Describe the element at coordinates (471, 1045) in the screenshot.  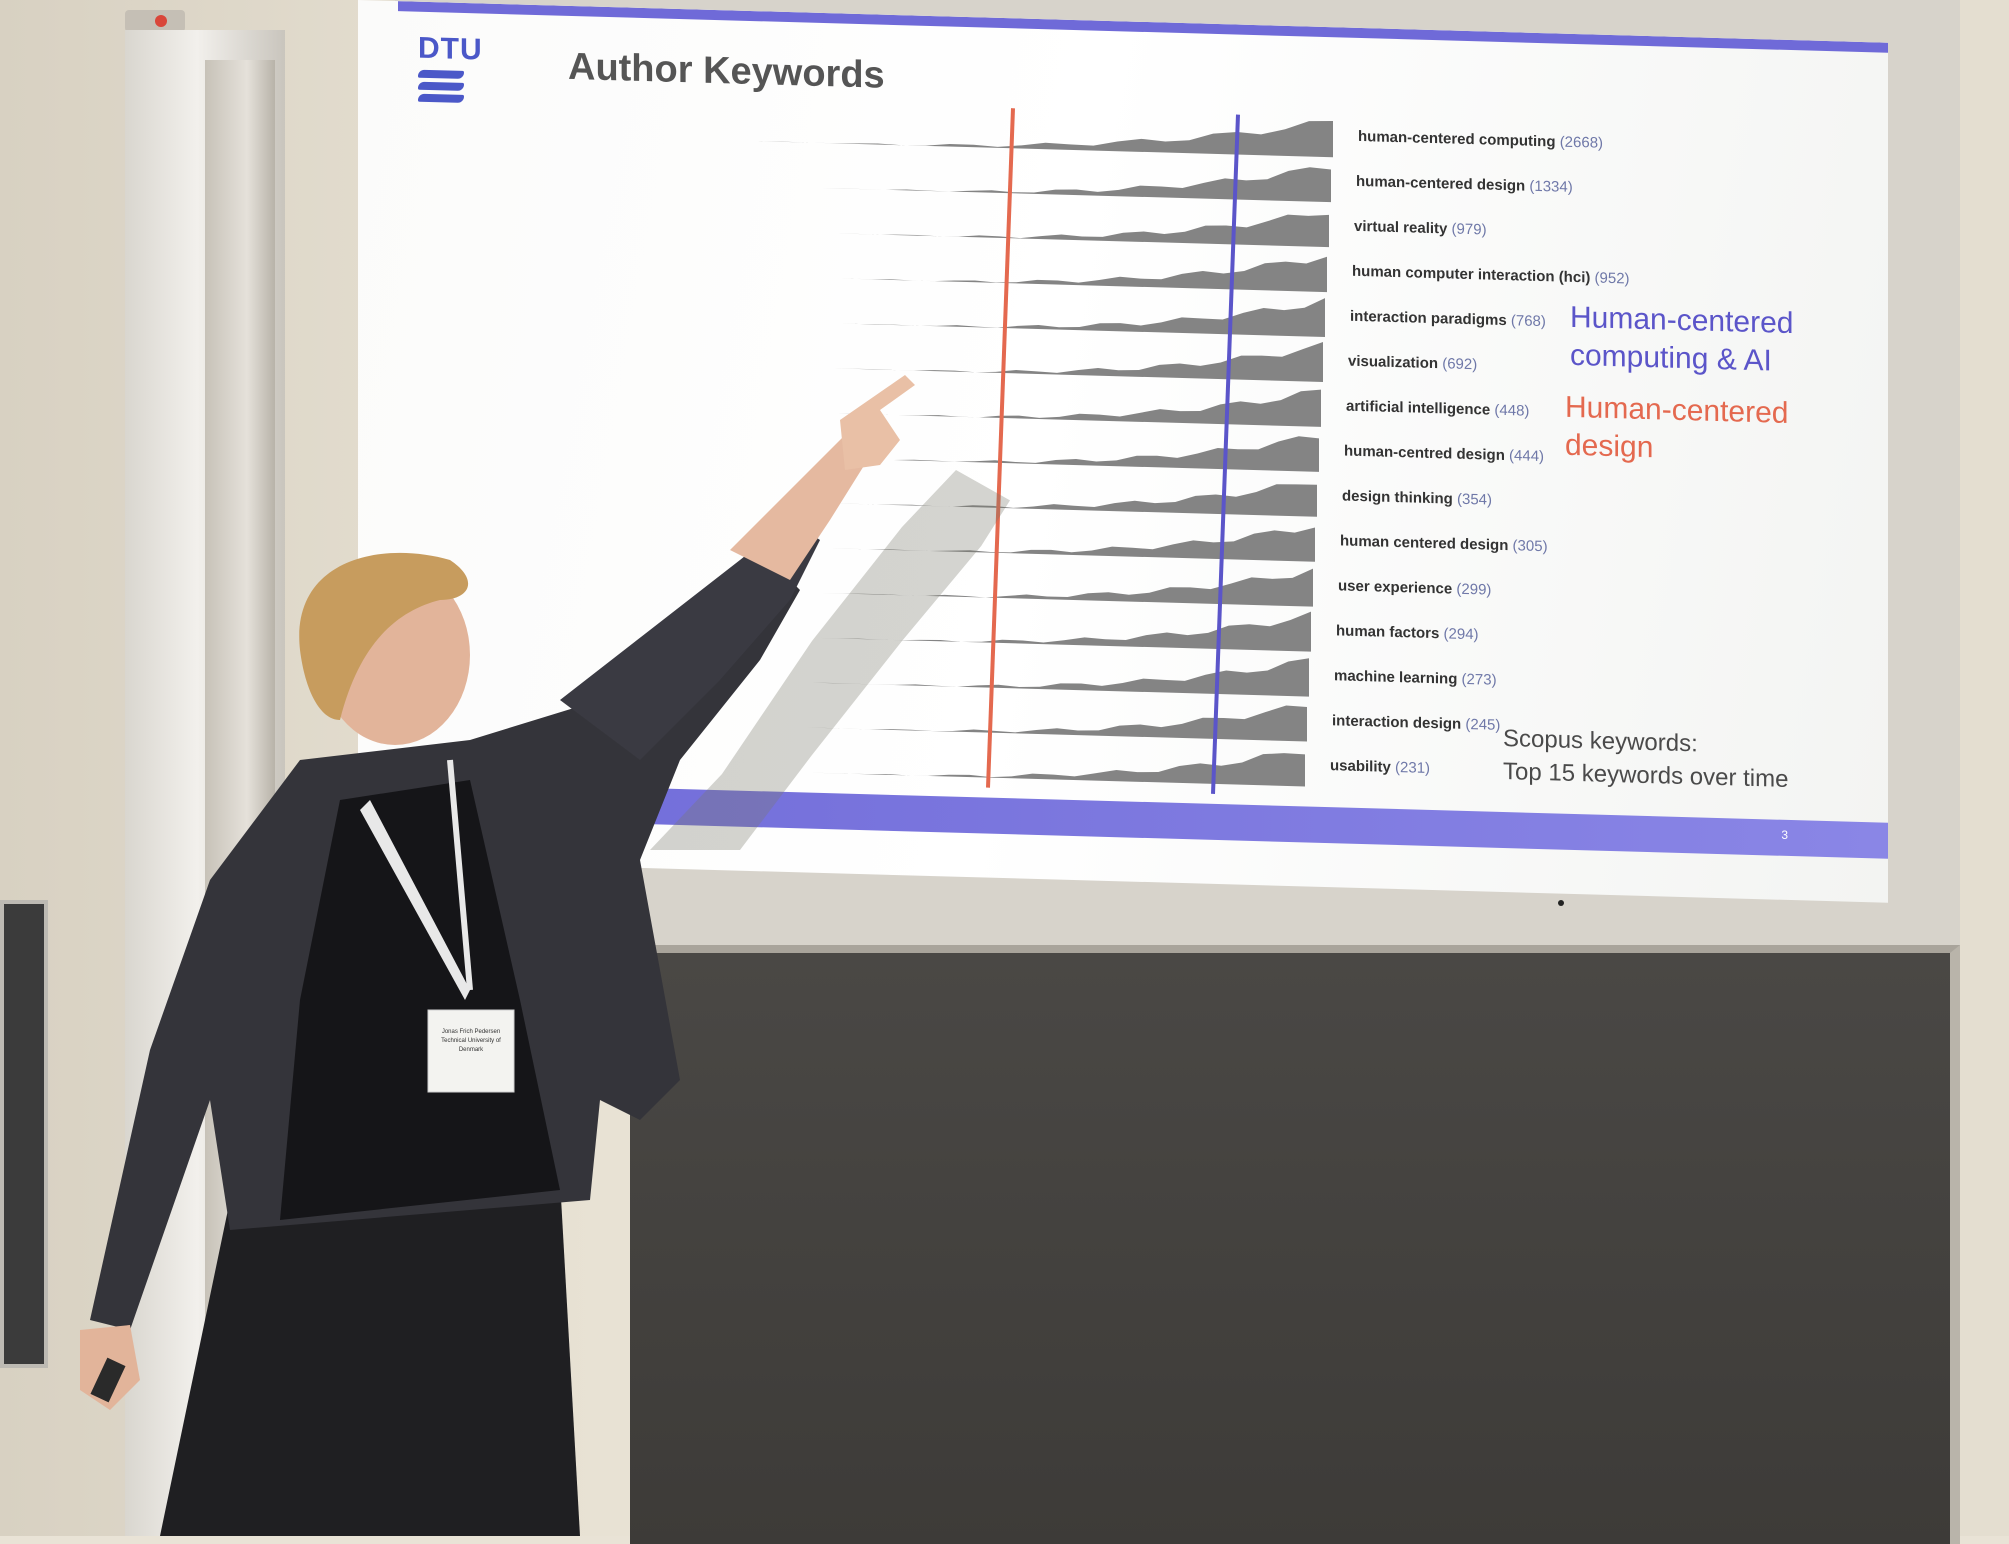
I see `badge-org: Technical University of Denmark` at that location.